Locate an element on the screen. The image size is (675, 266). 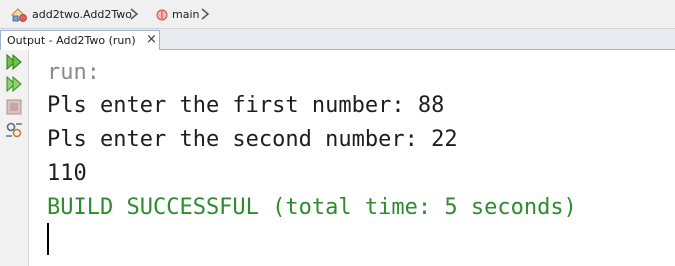
console-line-result: 110 is located at coordinates (67, 173).